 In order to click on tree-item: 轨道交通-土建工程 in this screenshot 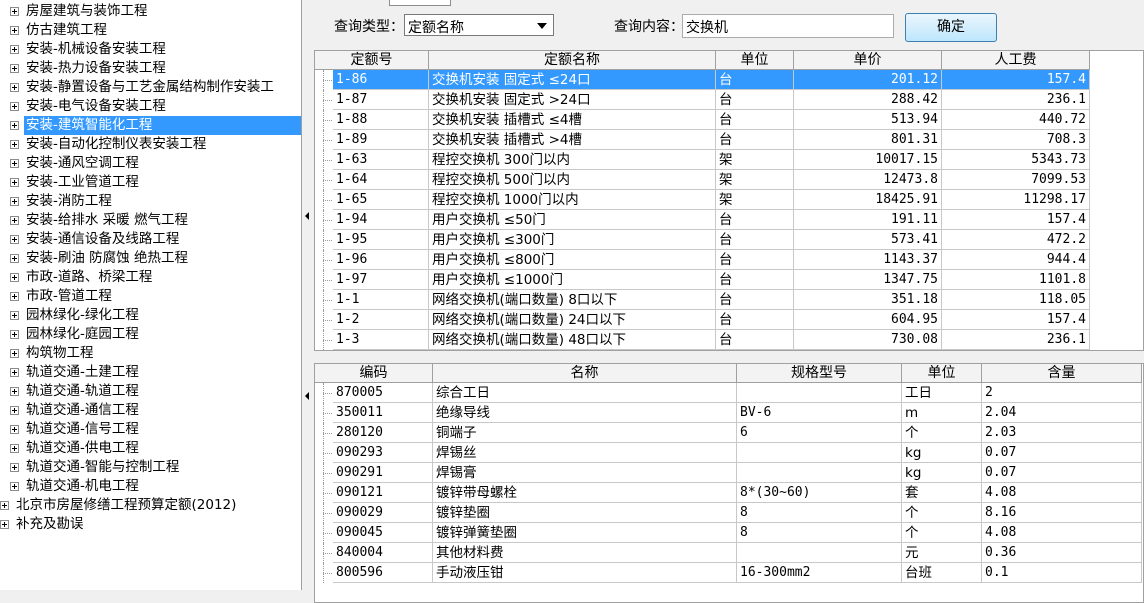, I will do `click(150, 372)`.